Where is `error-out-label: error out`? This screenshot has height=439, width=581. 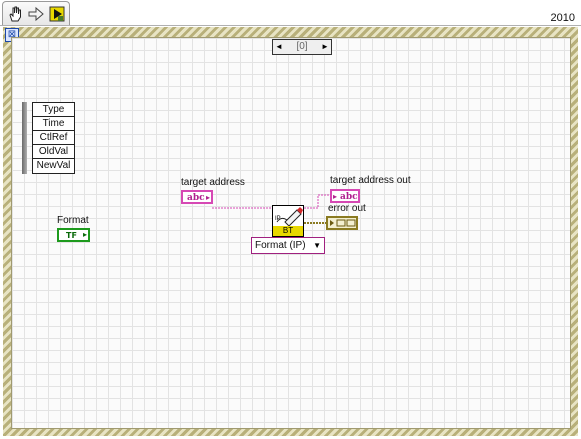
error-out-label: error out is located at coordinates (347, 208).